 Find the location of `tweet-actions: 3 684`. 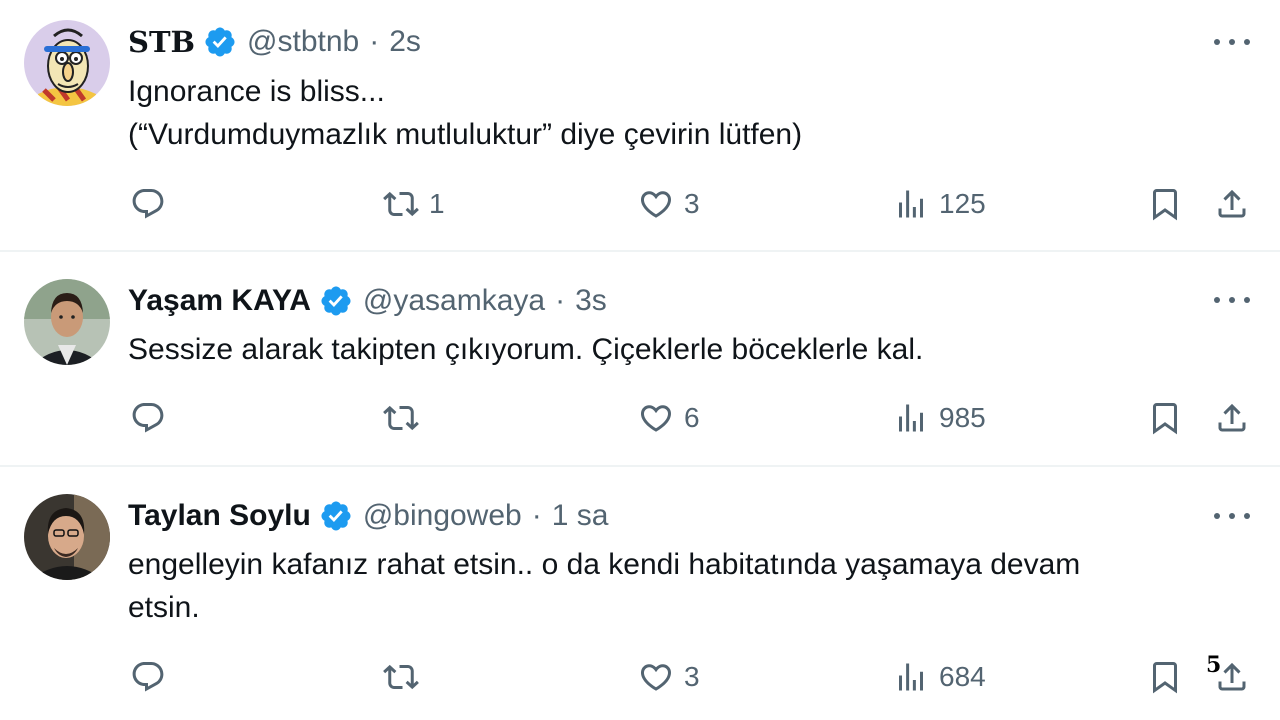

tweet-actions: 3 684 is located at coordinates (640, 677).